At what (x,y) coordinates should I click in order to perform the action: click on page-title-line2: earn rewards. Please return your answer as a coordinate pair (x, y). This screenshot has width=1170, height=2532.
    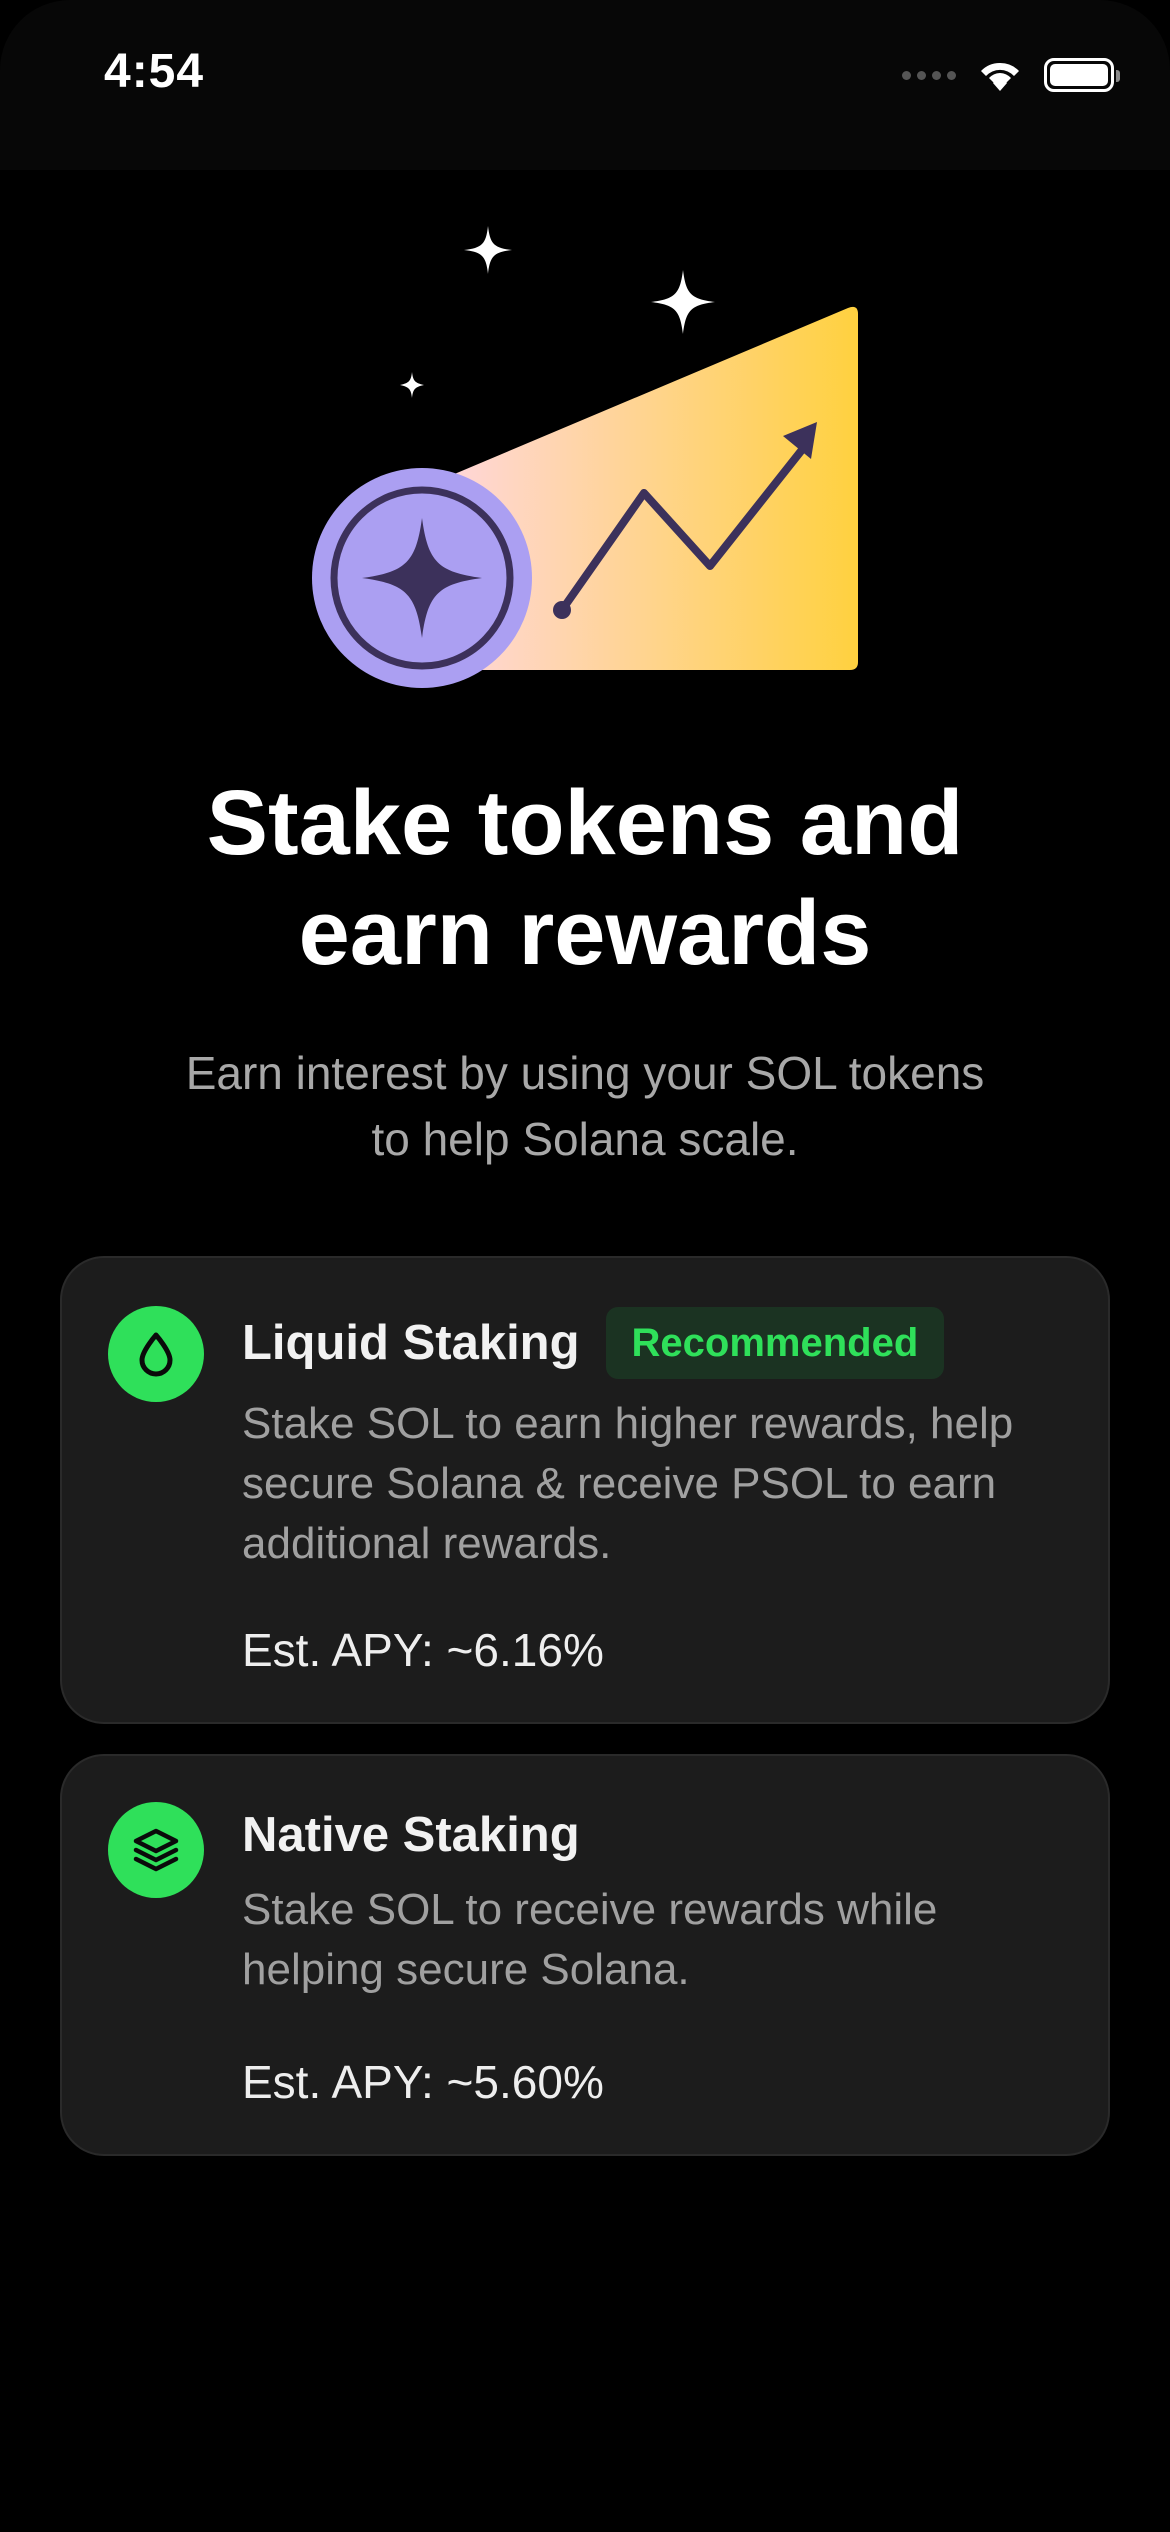
    Looking at the image, I should click on (585, 933).